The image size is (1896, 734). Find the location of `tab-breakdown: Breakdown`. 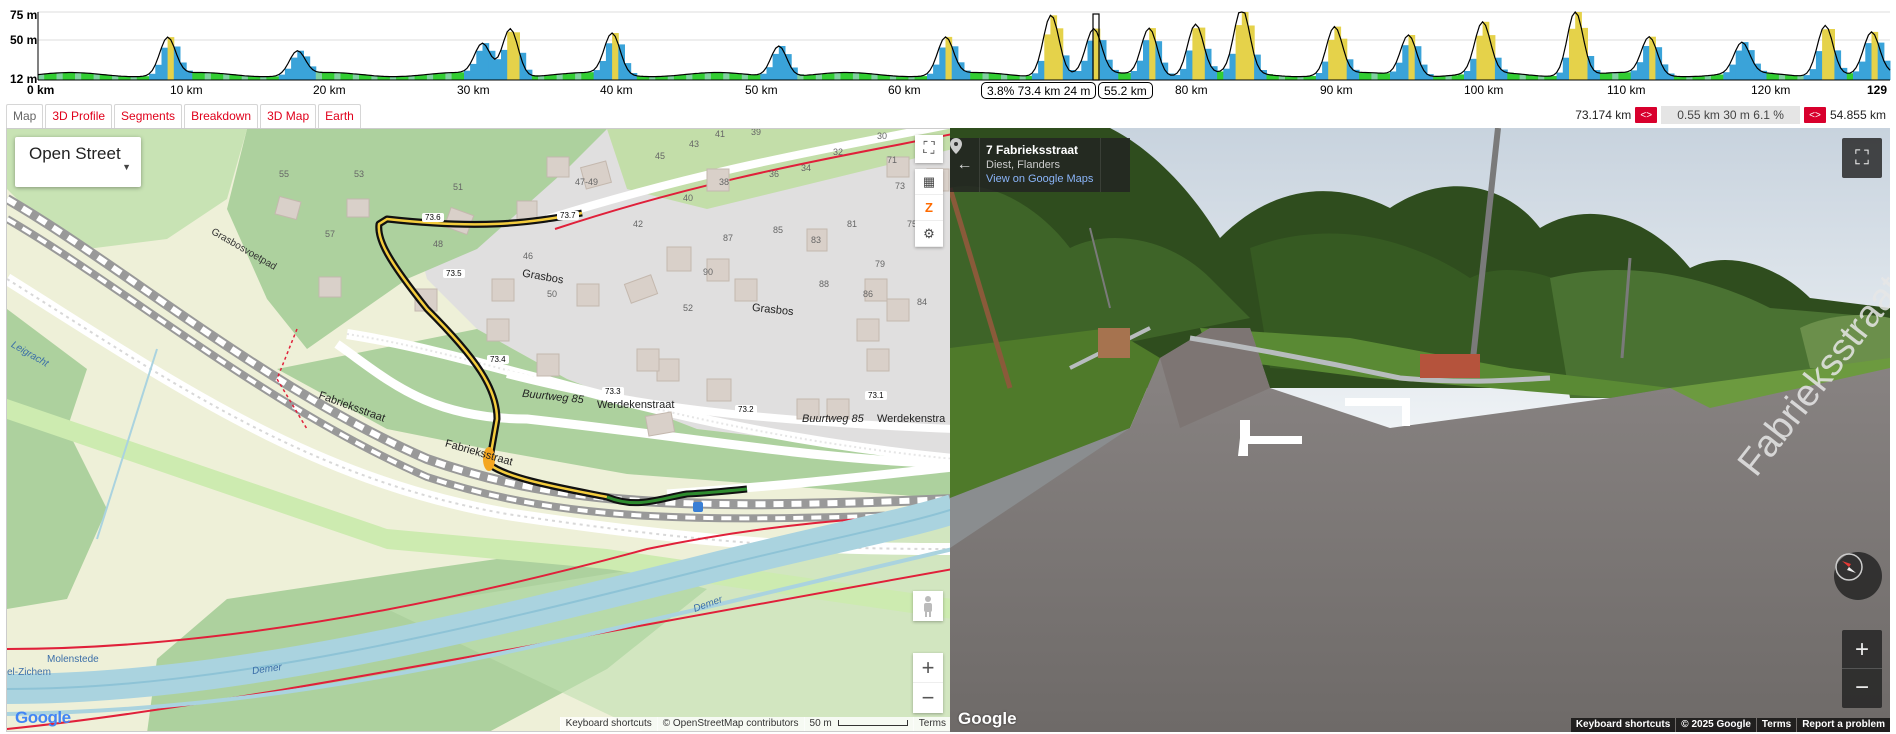

tab-breakdown: Breakdown is located at coordinates (221, 116).